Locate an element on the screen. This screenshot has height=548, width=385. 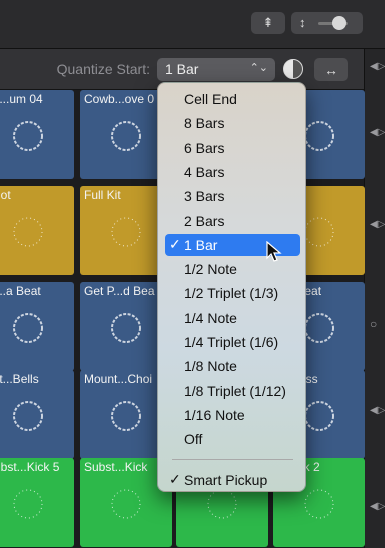
vertical-zoom-icon: ↕ is located at coordinates (302, 22).